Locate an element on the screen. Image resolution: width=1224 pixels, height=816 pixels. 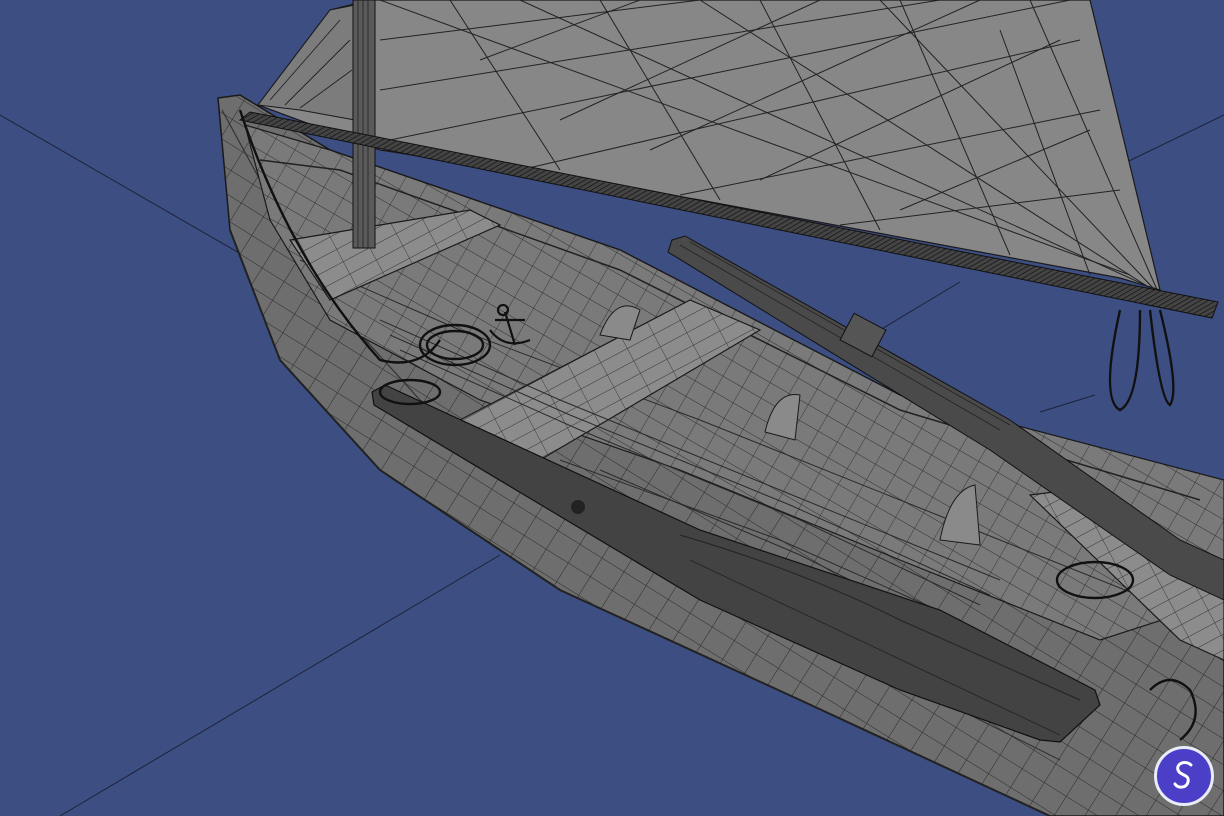
app-logo-badge is located at coordinates (1184, 776).